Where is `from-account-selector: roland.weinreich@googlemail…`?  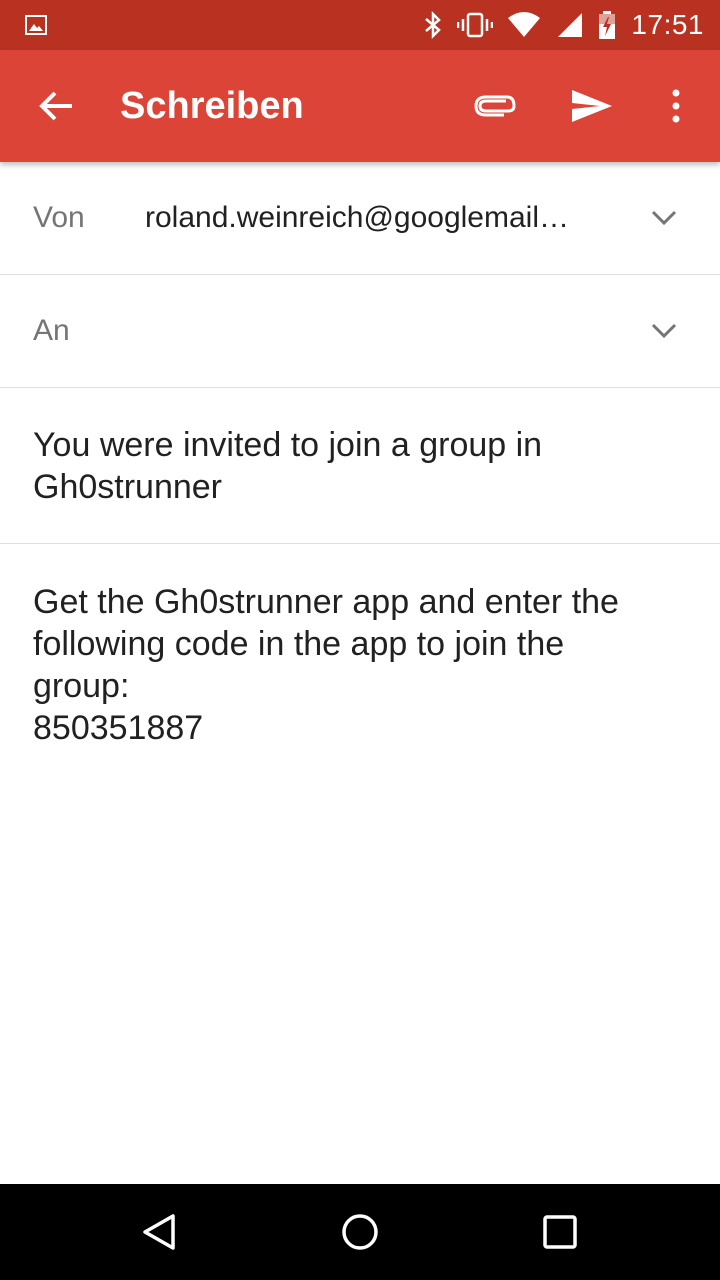
from-account-selector: roland.weinreich@googlemail… is located at coordinates (370, 218).